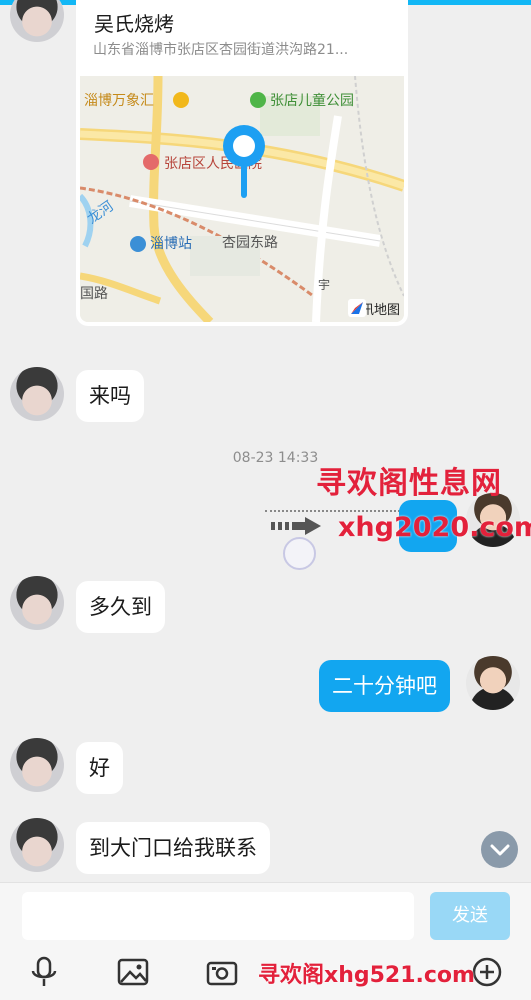 Image resolution: width=531 pixels, height=1000 pixels. What do you see at coordinates (173, 848) in the screenshot?
I see `message-bubble-incoming: 到大门口给我联系` at bounding box center [173, 848].